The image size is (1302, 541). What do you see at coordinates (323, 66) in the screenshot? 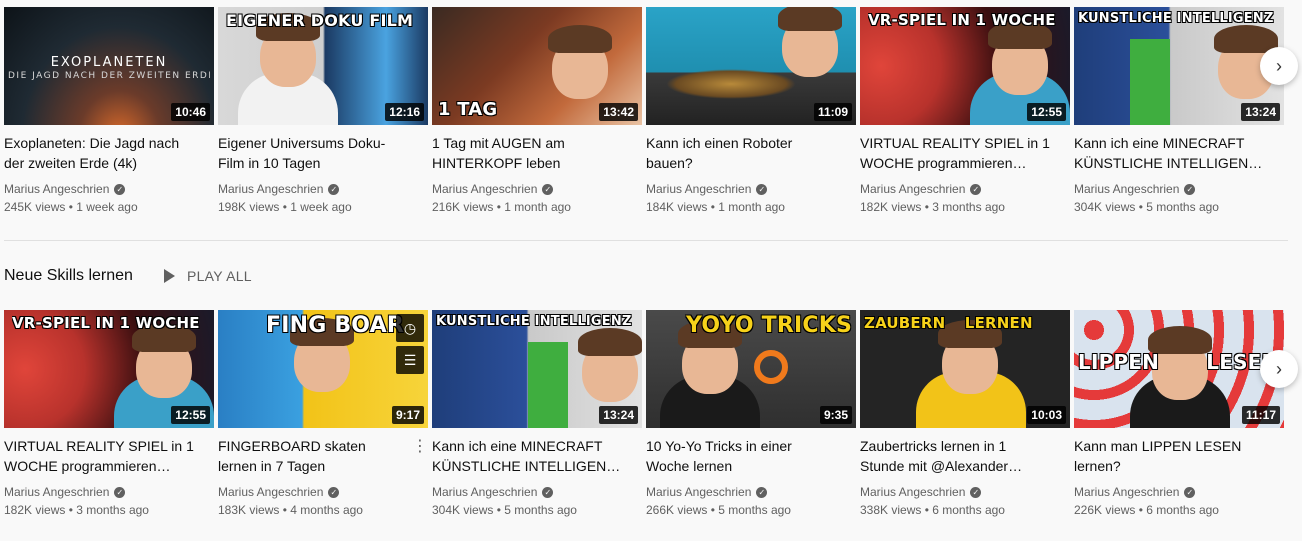
I see `video-thumbnail: EIGENER DOKU FILM 12:16` at bounding box center [323, 66].